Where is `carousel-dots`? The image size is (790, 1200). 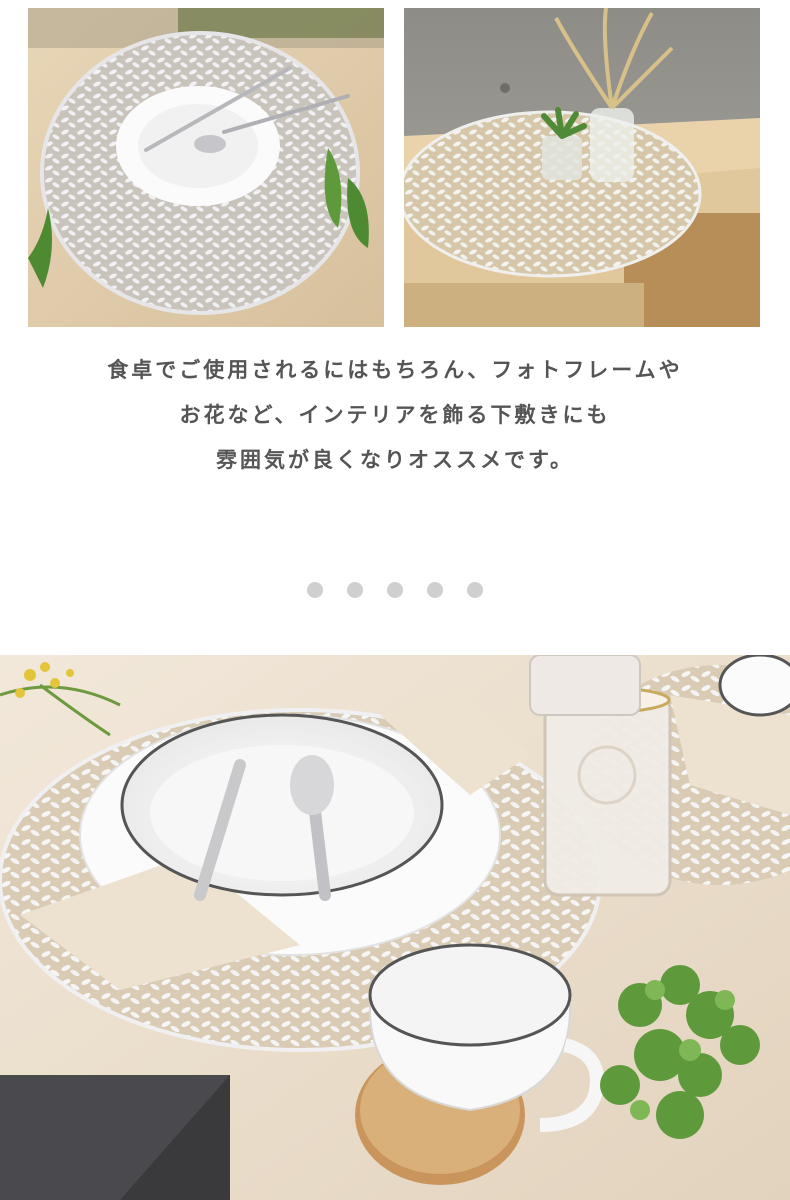
carousel-dots is located at coordinates (395, 590).